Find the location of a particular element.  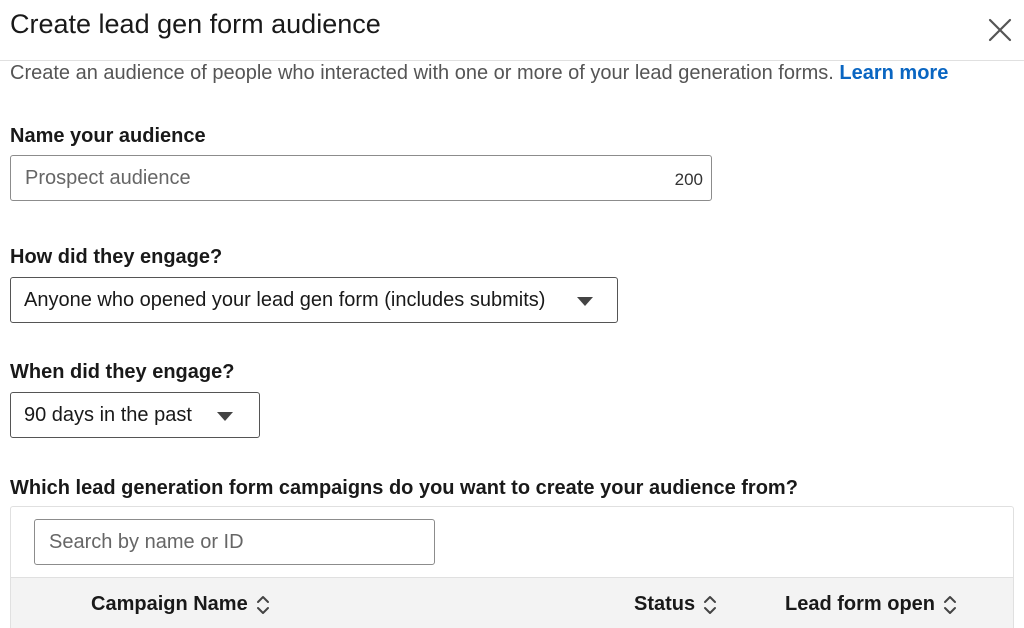

campaign-table-header: Campaign Name Status Lead form open is located at coordinates (512, 602).